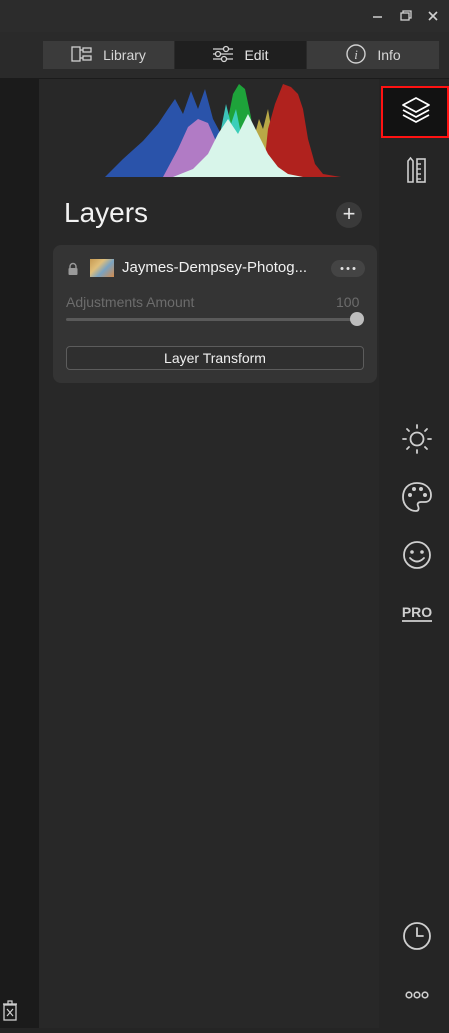  I want to click on adjustments-amount-slider-handle, so click(357, 319).